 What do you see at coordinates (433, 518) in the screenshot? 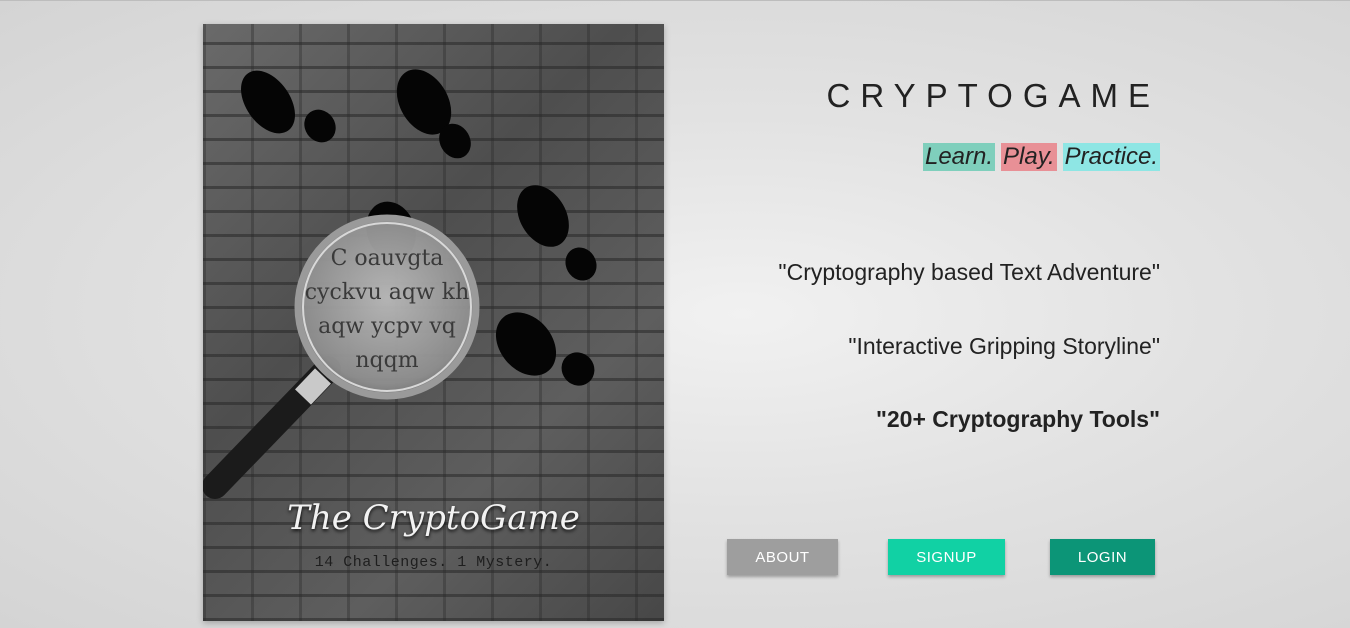
I see `cover-title: The CryptoGame` at bounding box center [433, 518].